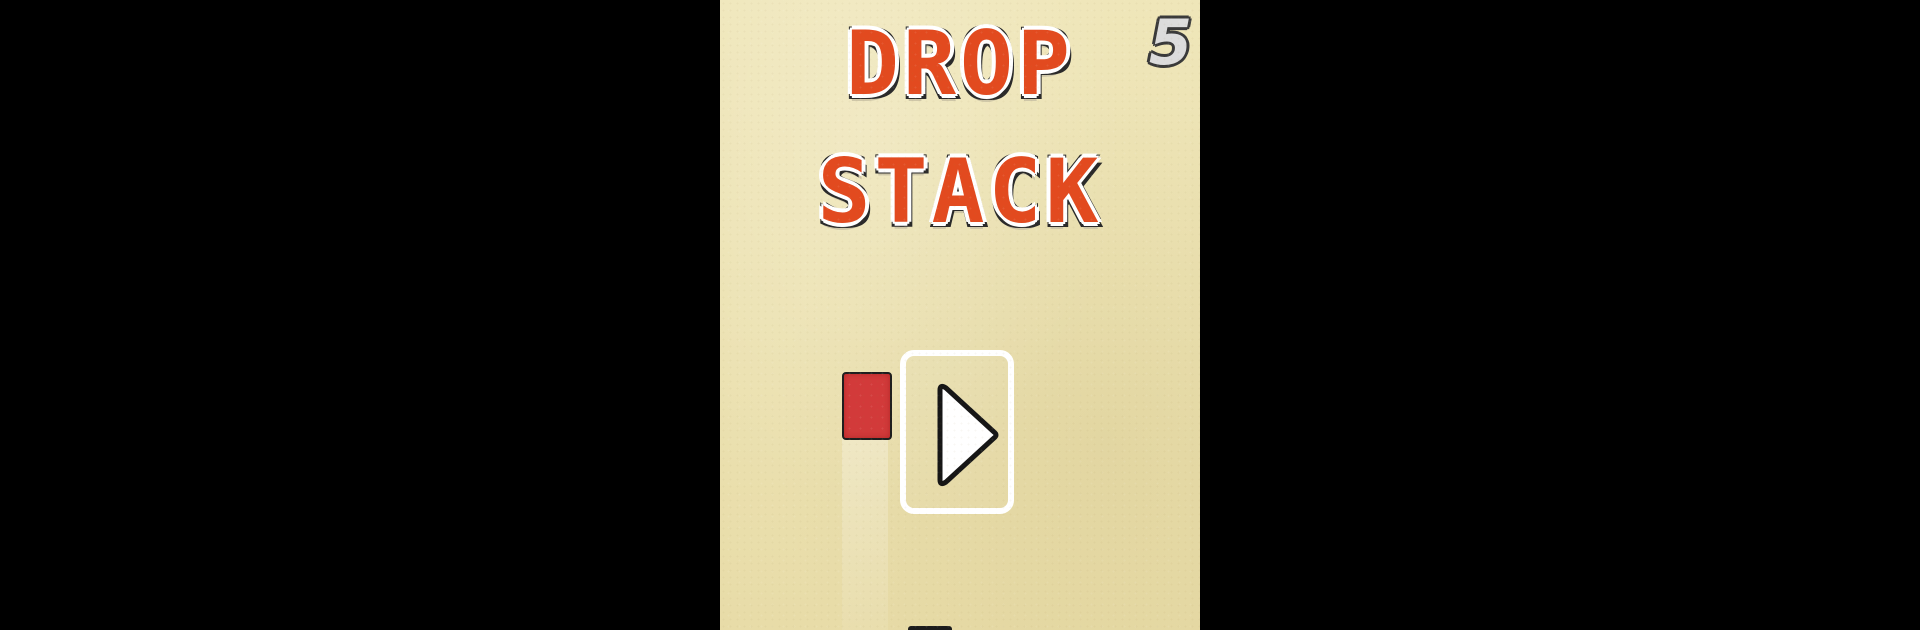 The image size is (1920, 630). Describe the element at coordinates (865, 534) in the screenshot. I see `drop-guide` at that location.